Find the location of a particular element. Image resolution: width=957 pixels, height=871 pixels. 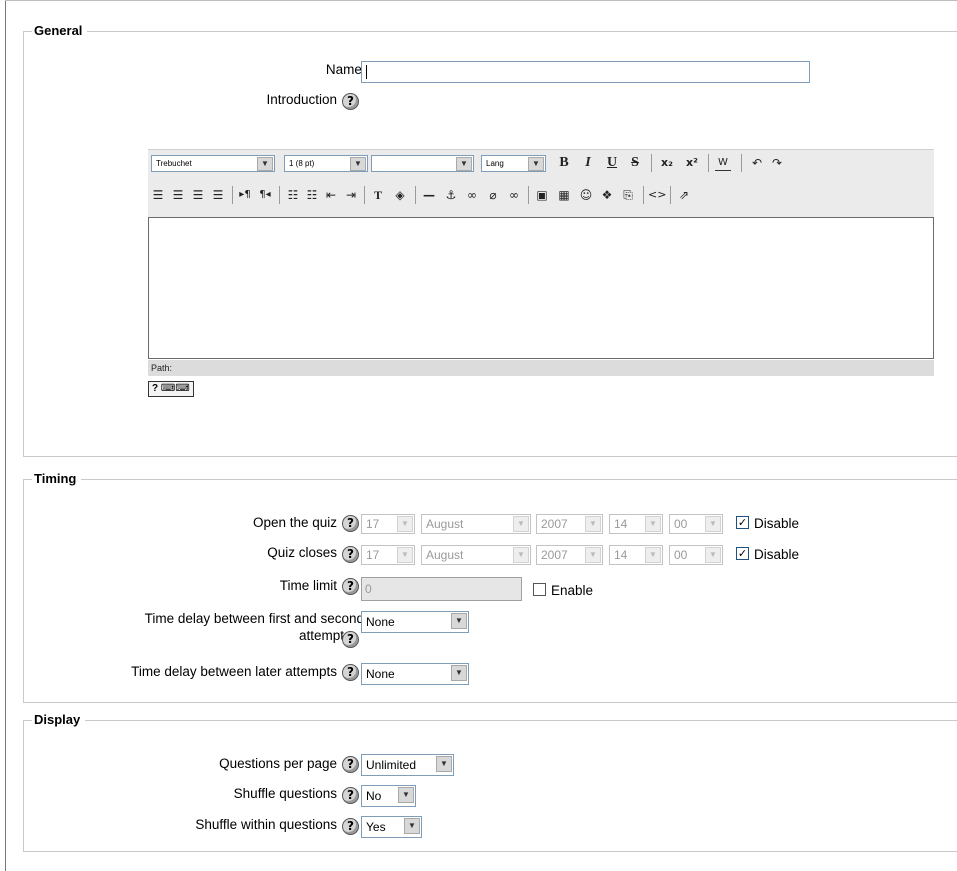

quiz-closes-label: Quiz closes is located at coordinates (302, 552).